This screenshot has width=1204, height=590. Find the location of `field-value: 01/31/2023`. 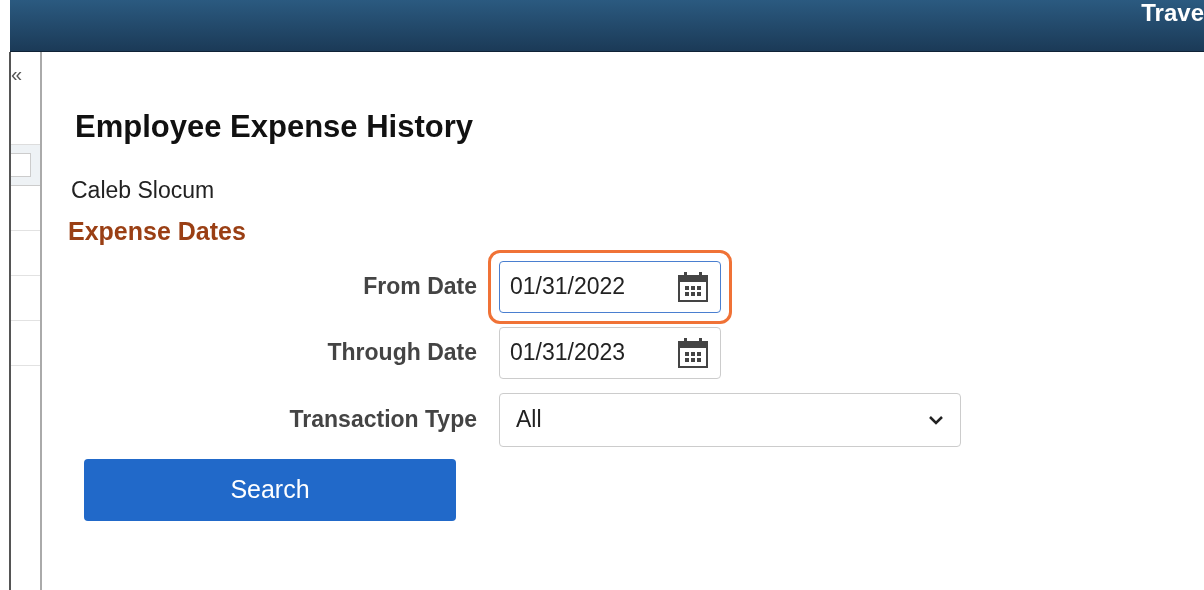

field-value: 01/31/2023 is located at coordinates (568, 353).